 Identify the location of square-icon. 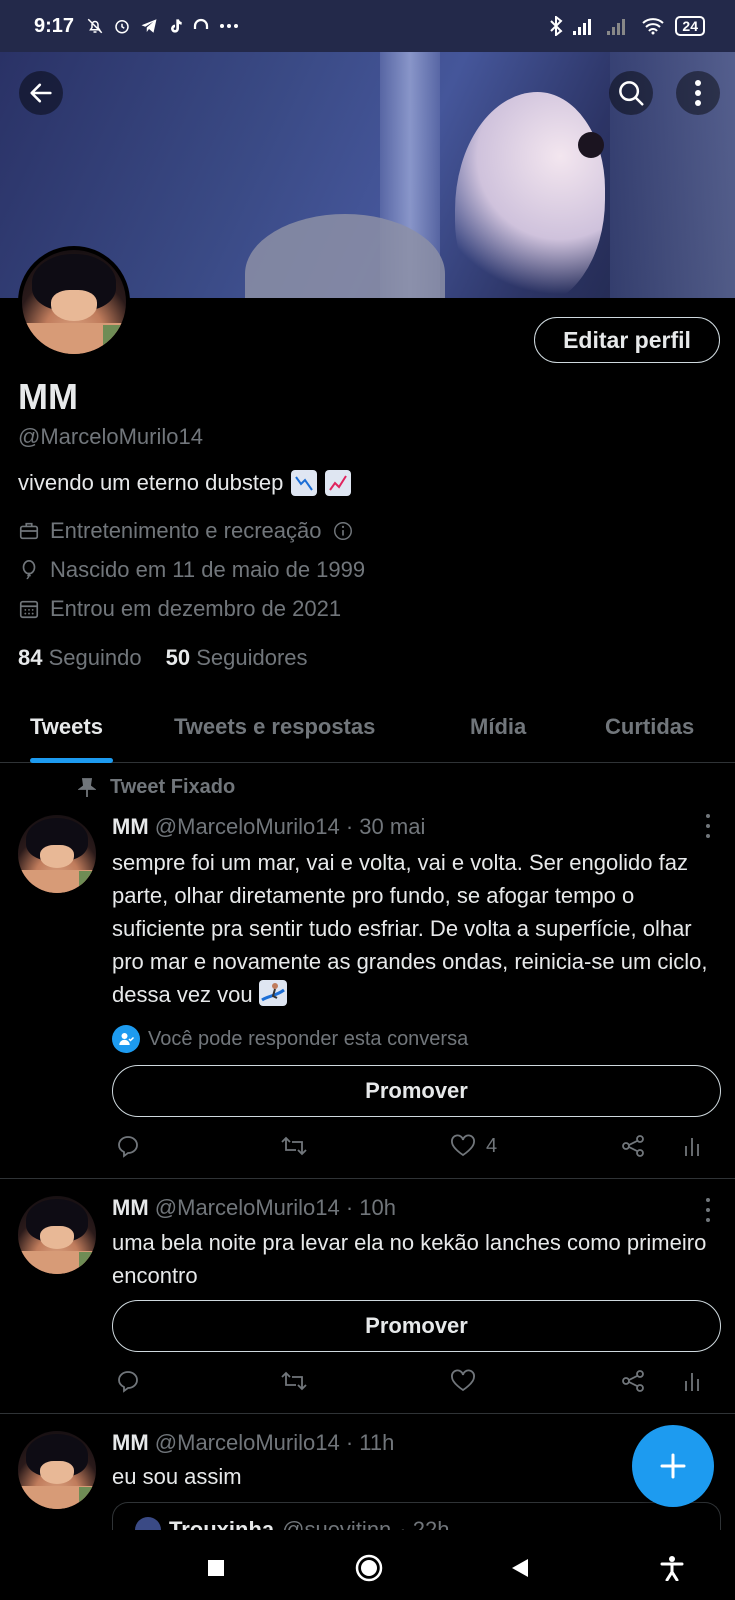
(216, 1568).